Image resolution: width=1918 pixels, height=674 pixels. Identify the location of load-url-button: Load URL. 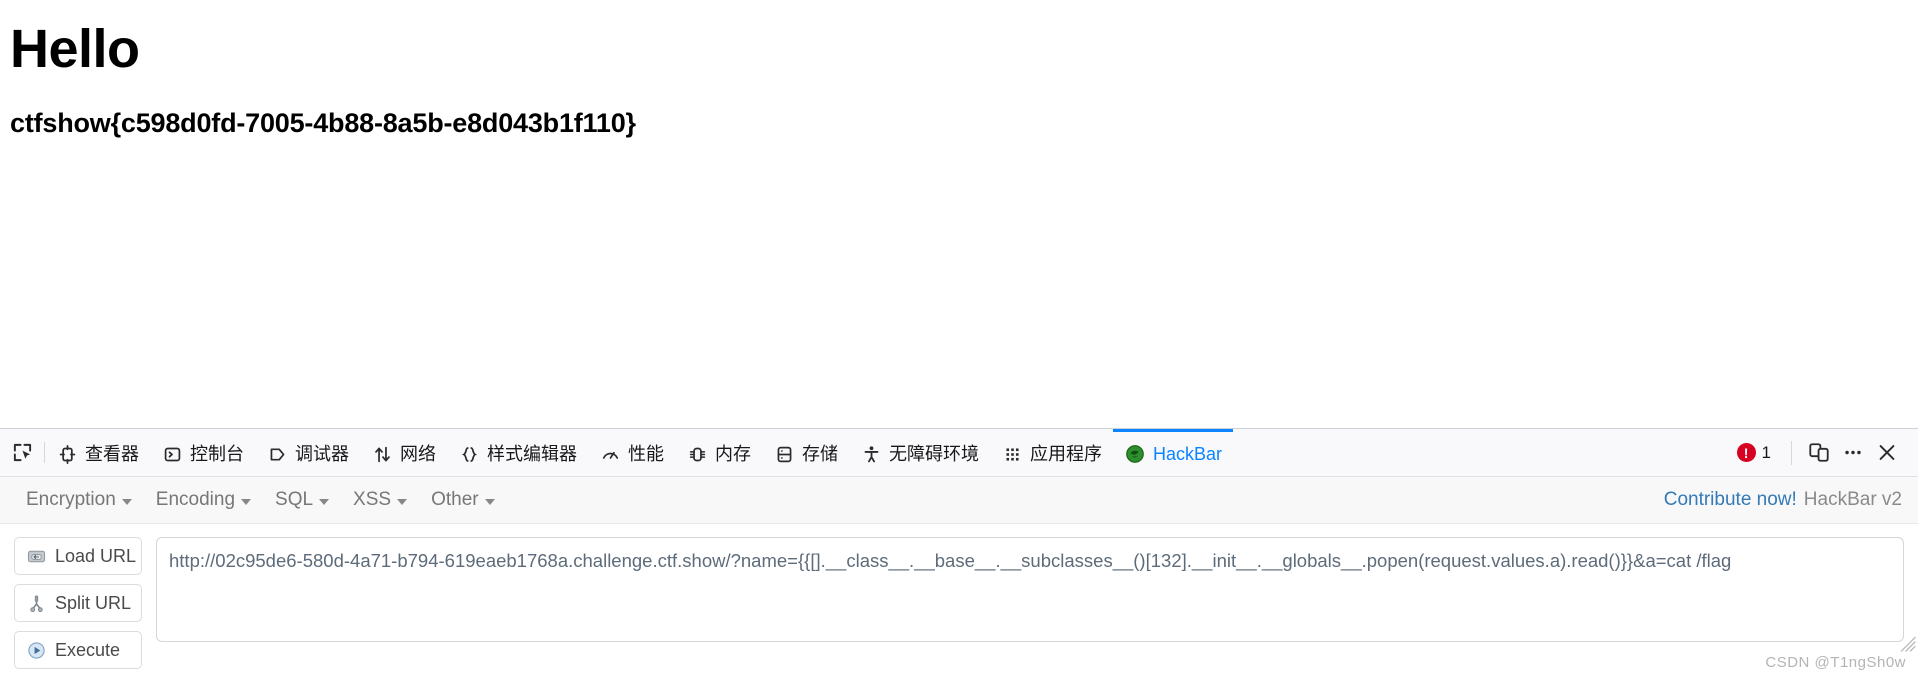
(78, 556).